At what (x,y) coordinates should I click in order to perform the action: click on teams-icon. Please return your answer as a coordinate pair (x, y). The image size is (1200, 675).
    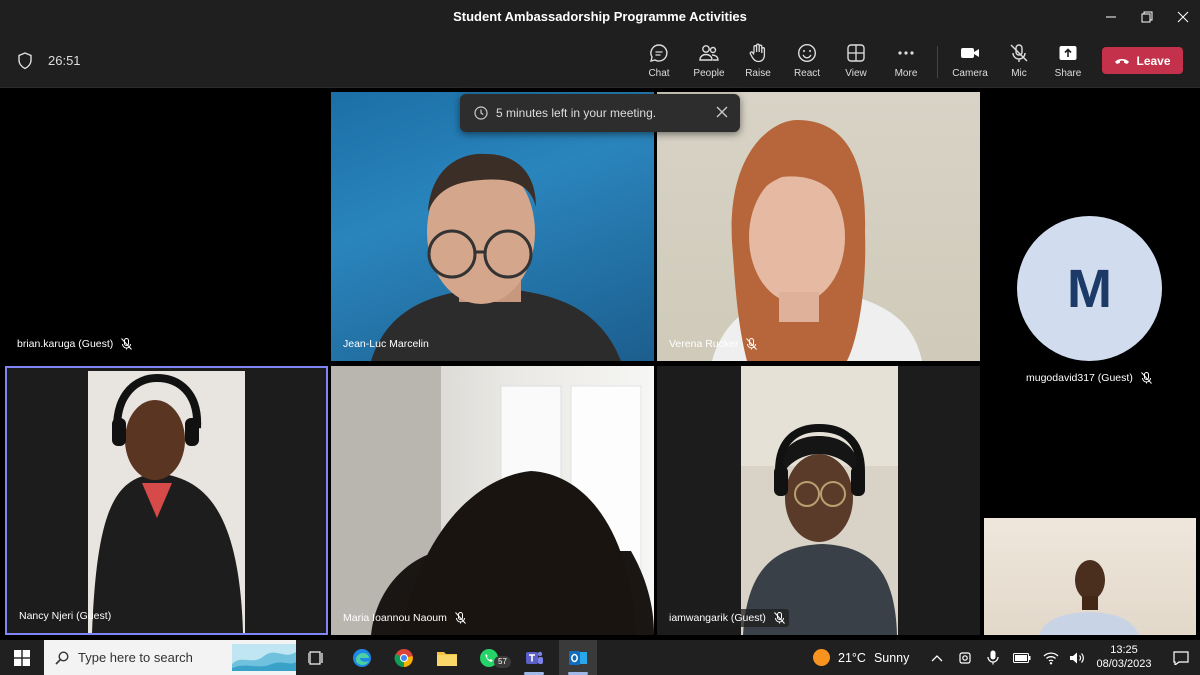
    Looking at the image, I should click on (534, 657).